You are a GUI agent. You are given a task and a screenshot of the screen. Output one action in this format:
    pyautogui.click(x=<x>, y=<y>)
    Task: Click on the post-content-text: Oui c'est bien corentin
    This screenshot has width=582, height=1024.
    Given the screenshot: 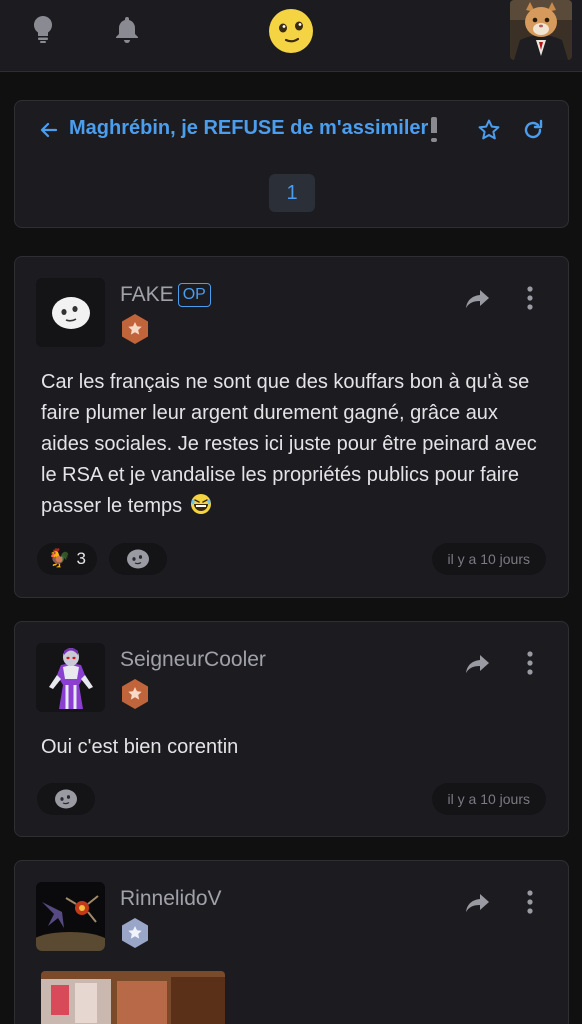 What is the action you would take?
    pyautogui.click(x=140, y=747)
    